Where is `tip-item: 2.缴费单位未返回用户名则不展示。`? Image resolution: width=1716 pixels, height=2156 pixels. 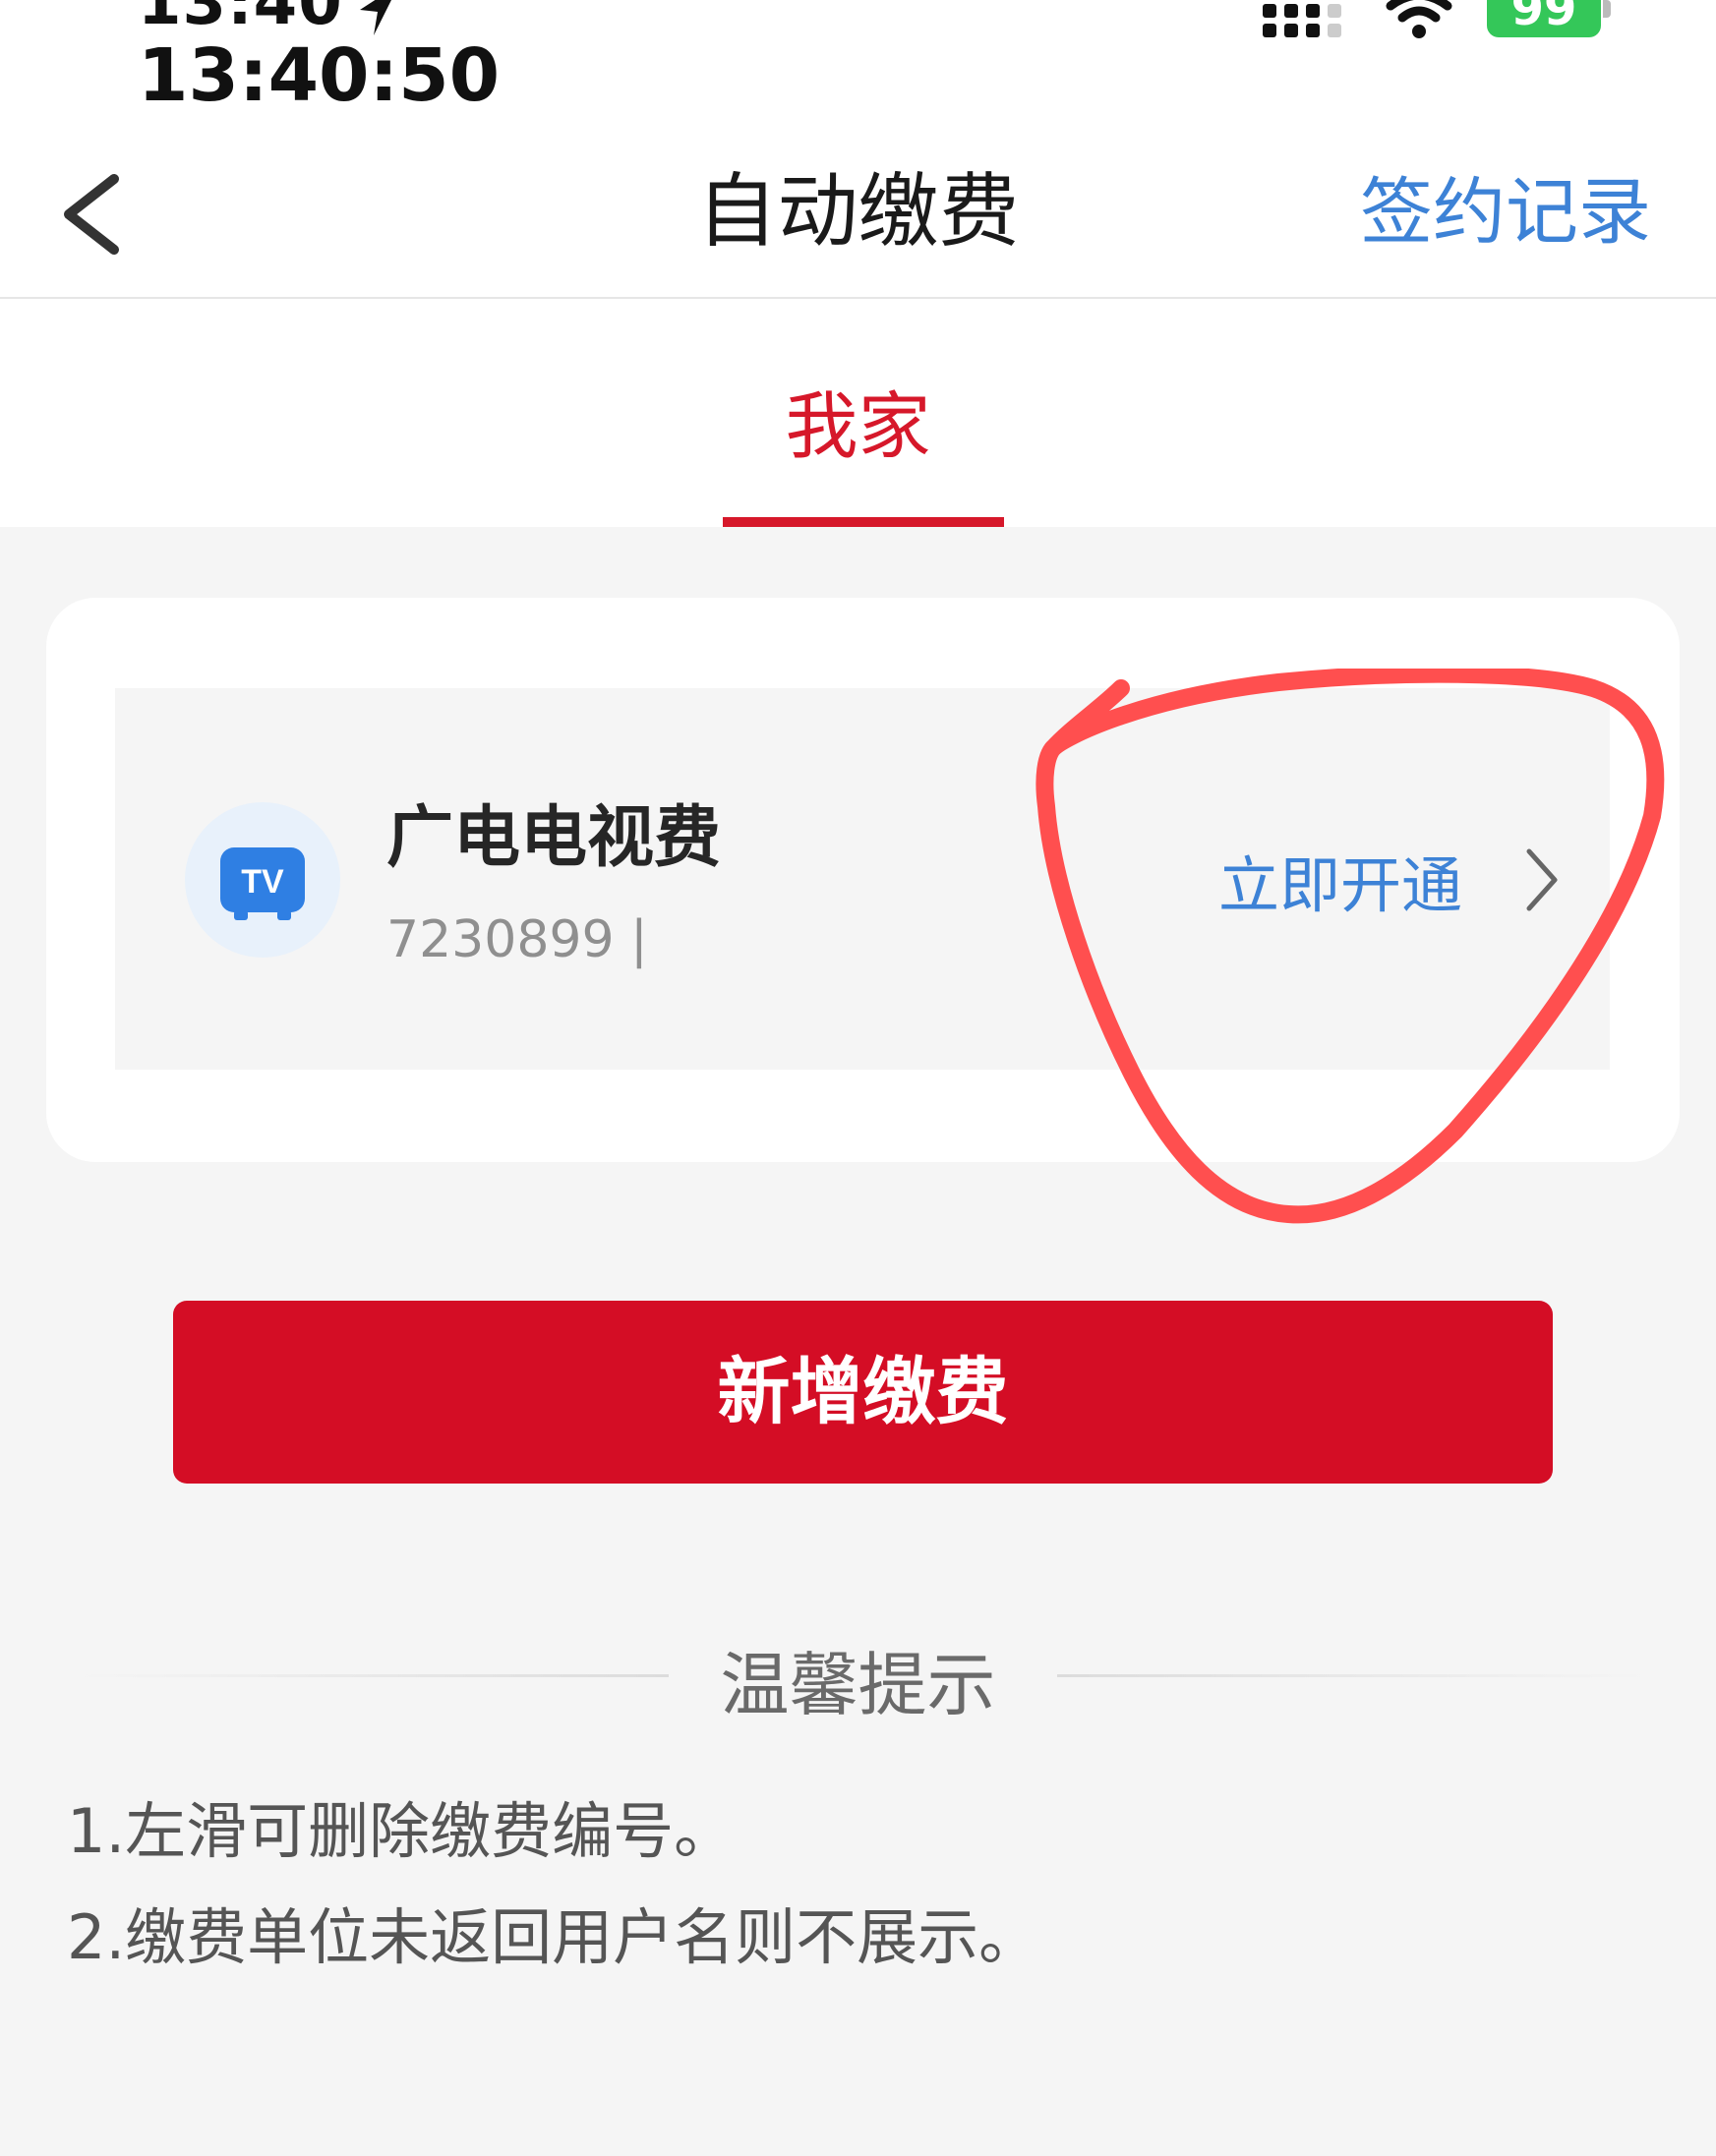 tip-item: 2.缴费单位未返回用户名则不展示。 is located at coordinates (553, 1937).